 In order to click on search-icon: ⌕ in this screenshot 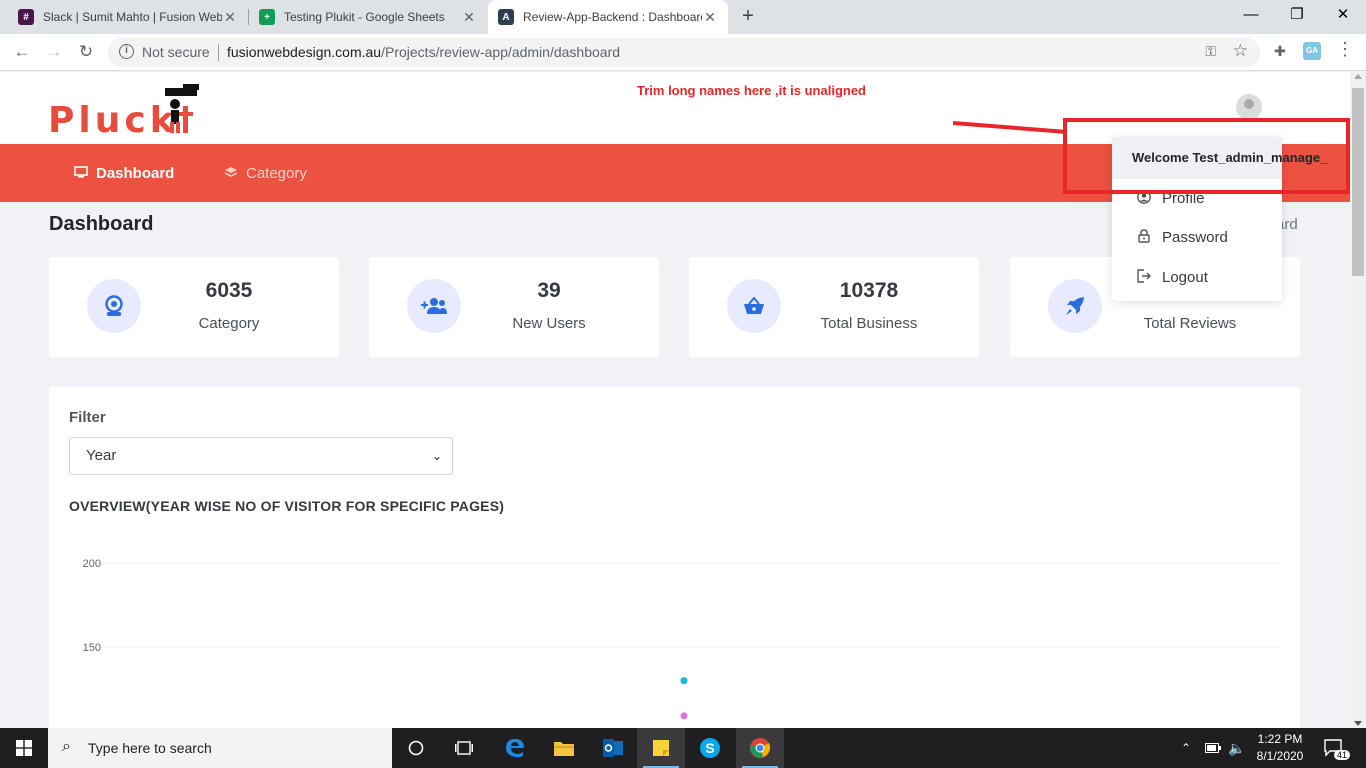, I will do `click(66, 746)`.